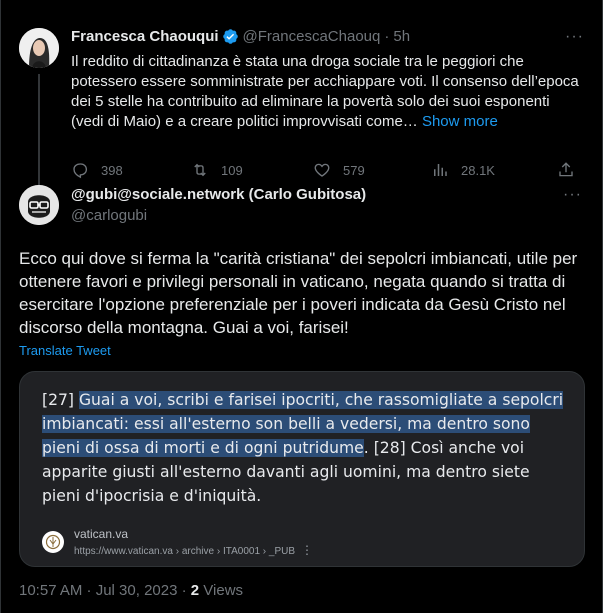 This screenshot has width=603, height=613. Describe the element at coordinates (440, 170) in the screenshot. I see `analytics-icon` at that location.